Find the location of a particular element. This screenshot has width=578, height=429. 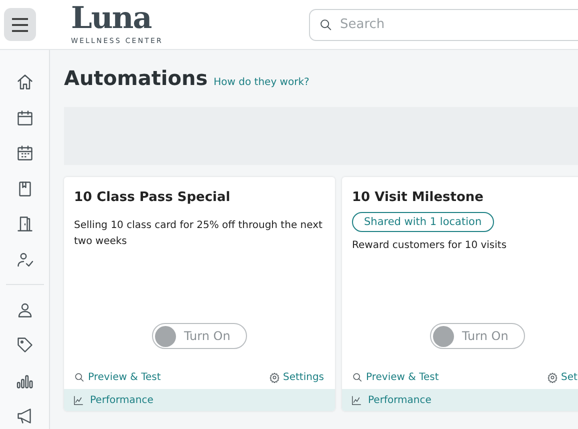

settings-link: Set is located at coordinates (562, 377).